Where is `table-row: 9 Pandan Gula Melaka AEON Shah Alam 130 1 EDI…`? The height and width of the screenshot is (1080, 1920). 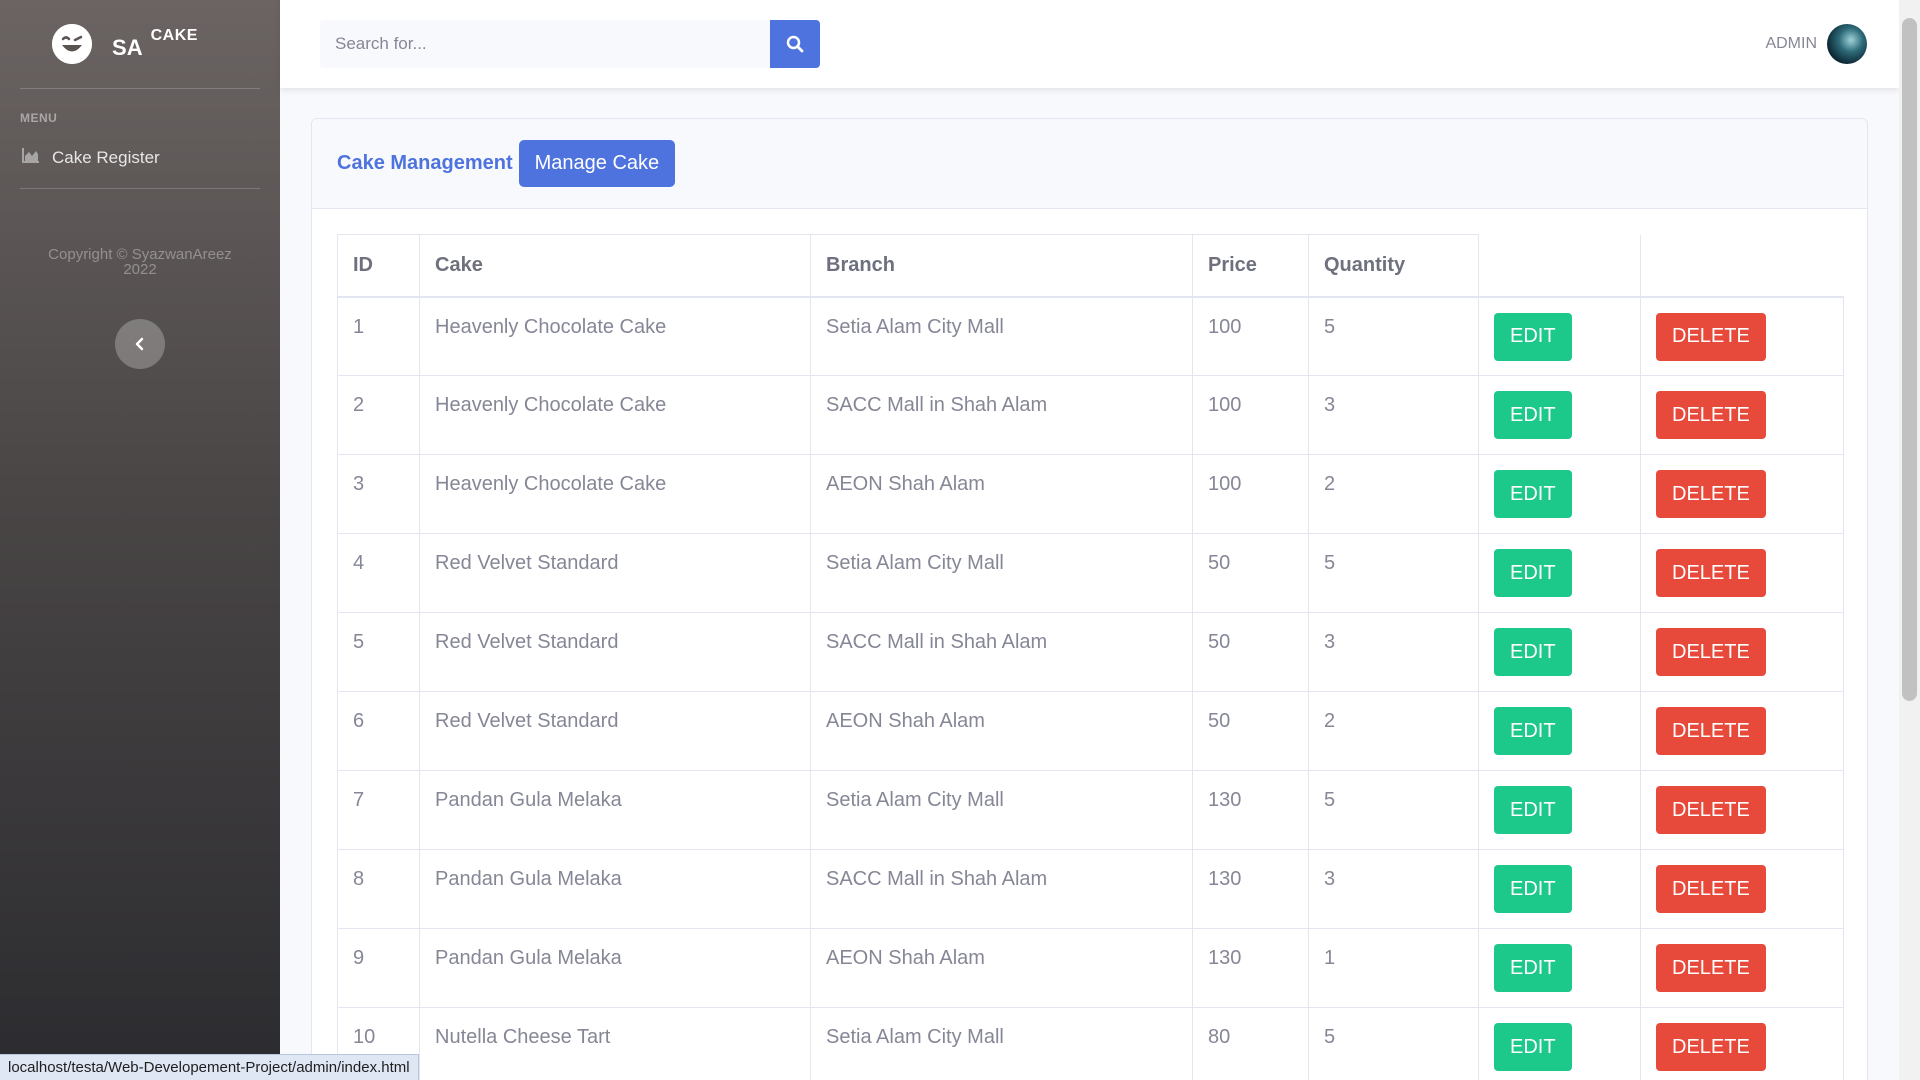
table-row: 9 Pandan Gula Melaka AEON Shah Alam 130 1 EDI… is located at coordinates (1090, 968).